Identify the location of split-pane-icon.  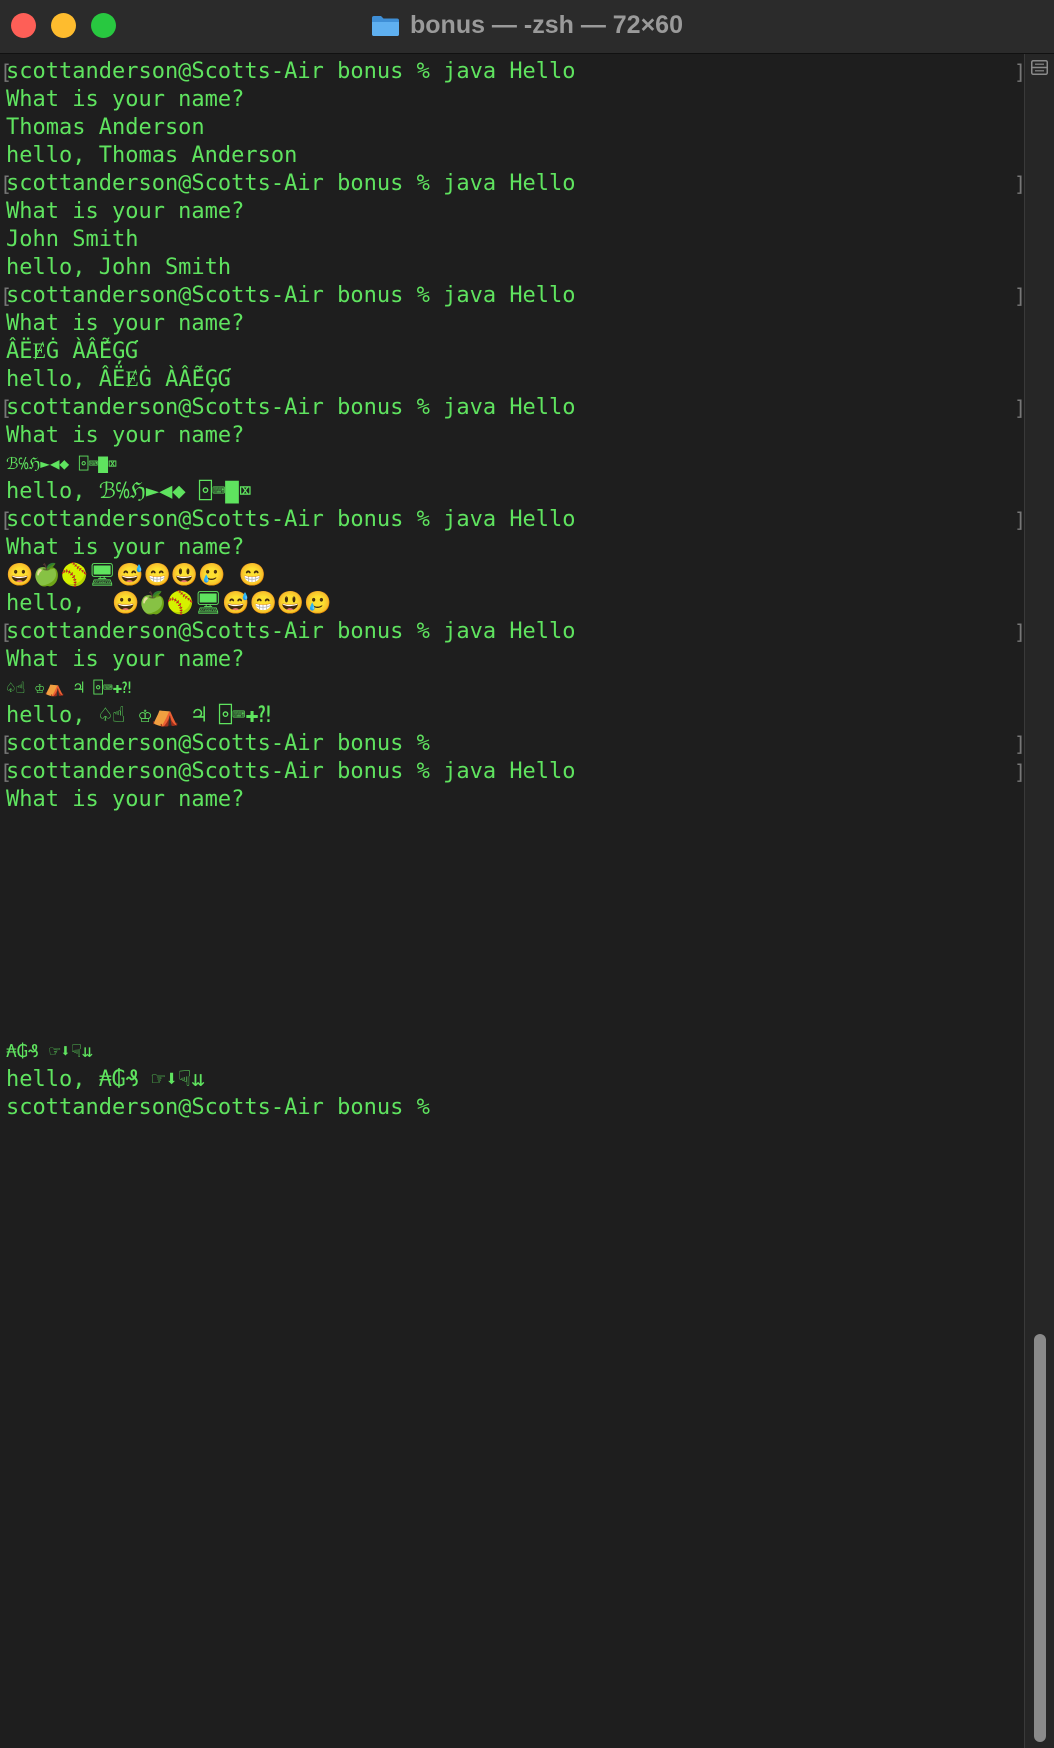
(1039, 67).